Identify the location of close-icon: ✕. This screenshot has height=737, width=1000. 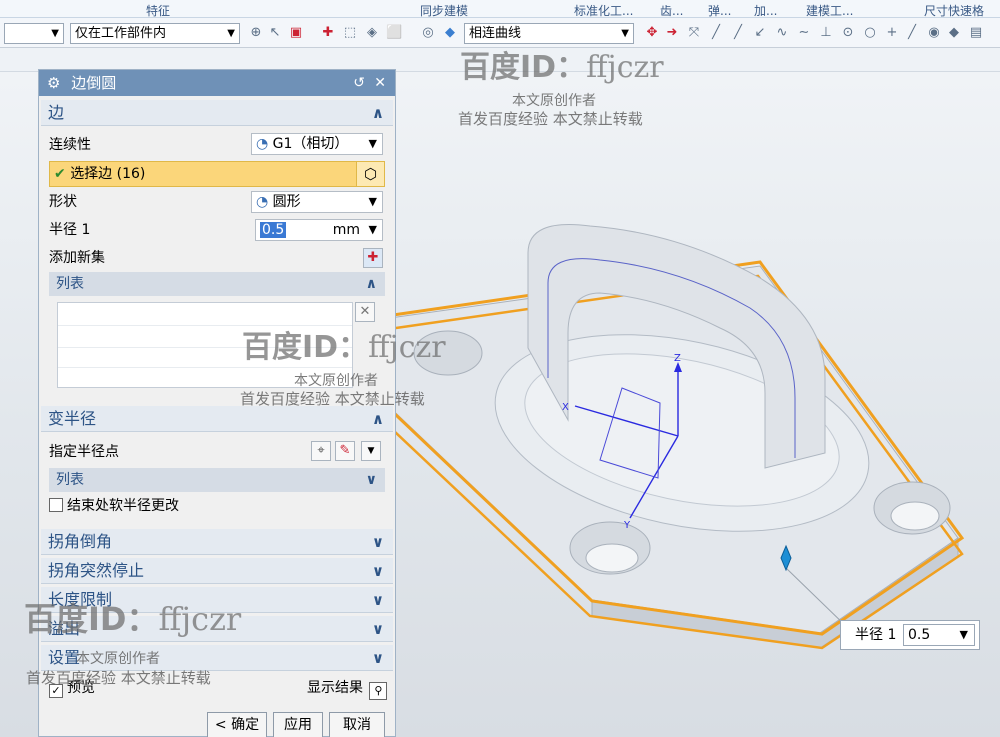
(380, 83).